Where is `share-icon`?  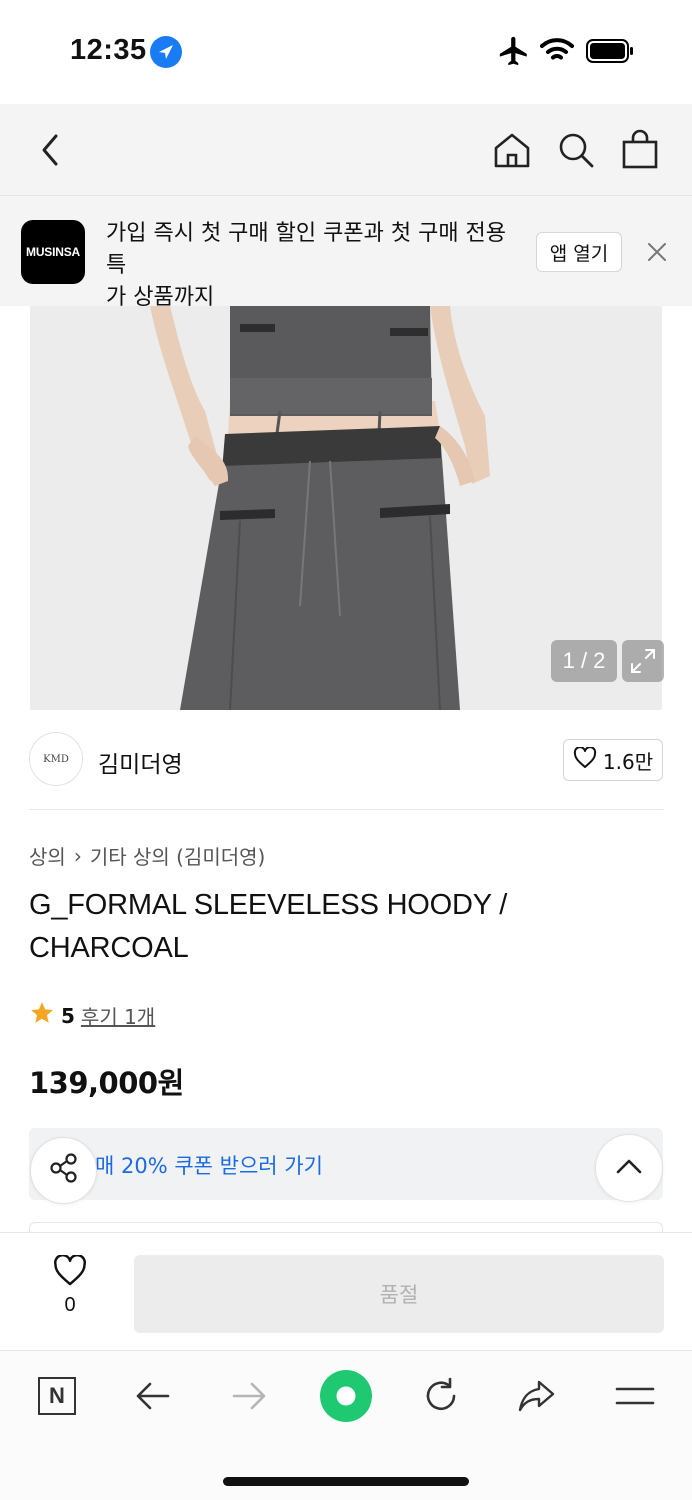 share-icon is located at coordinates (537, 1396).